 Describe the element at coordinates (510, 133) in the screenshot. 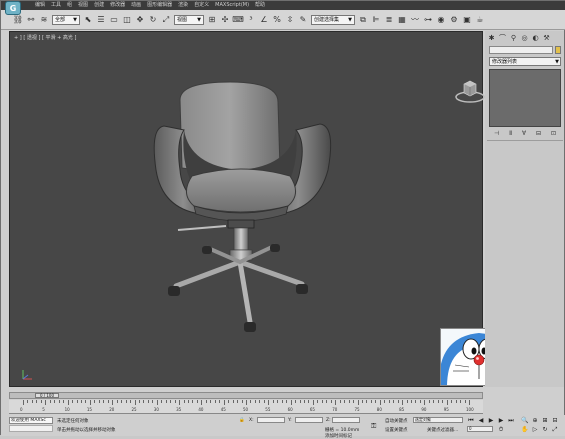

I see `show-end-result-icon: Ⅱ` at that location.